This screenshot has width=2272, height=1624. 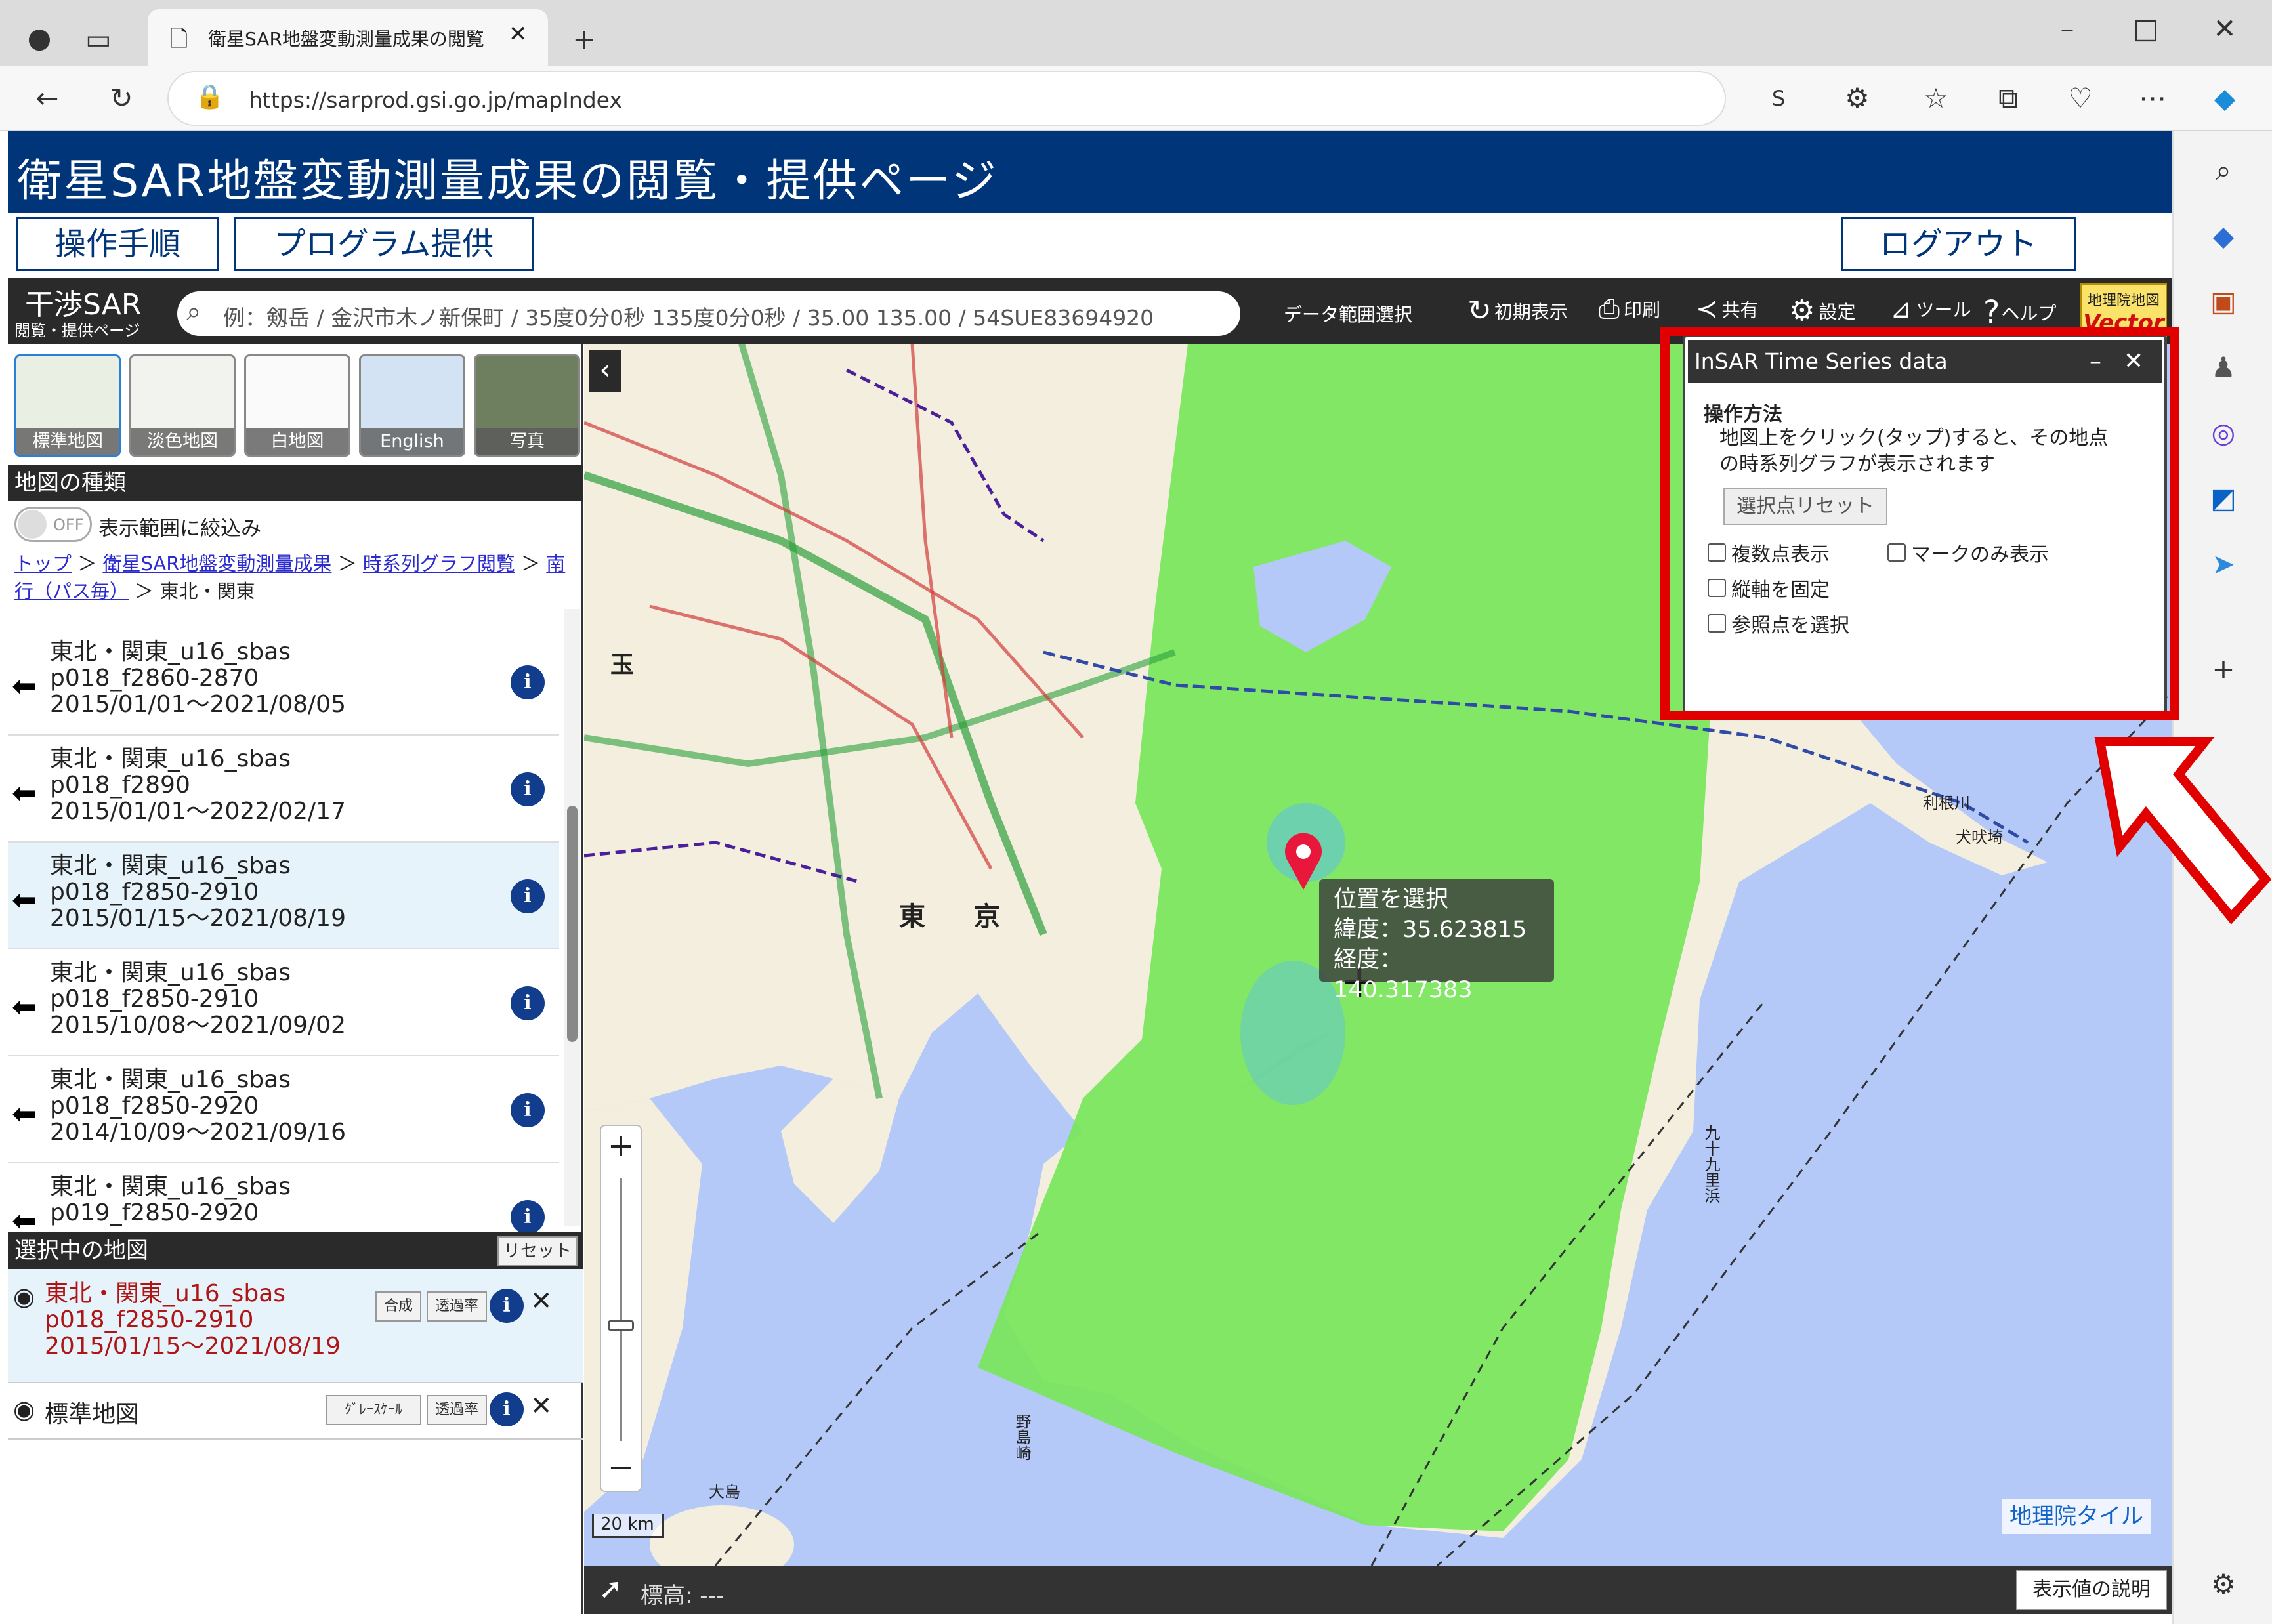 What do you see at coordinates (216, 564) in the screenshot?
I see `breadcrumb-sar: 衛星SAR地盤変動測量成果` at bounding box center [216, 564].